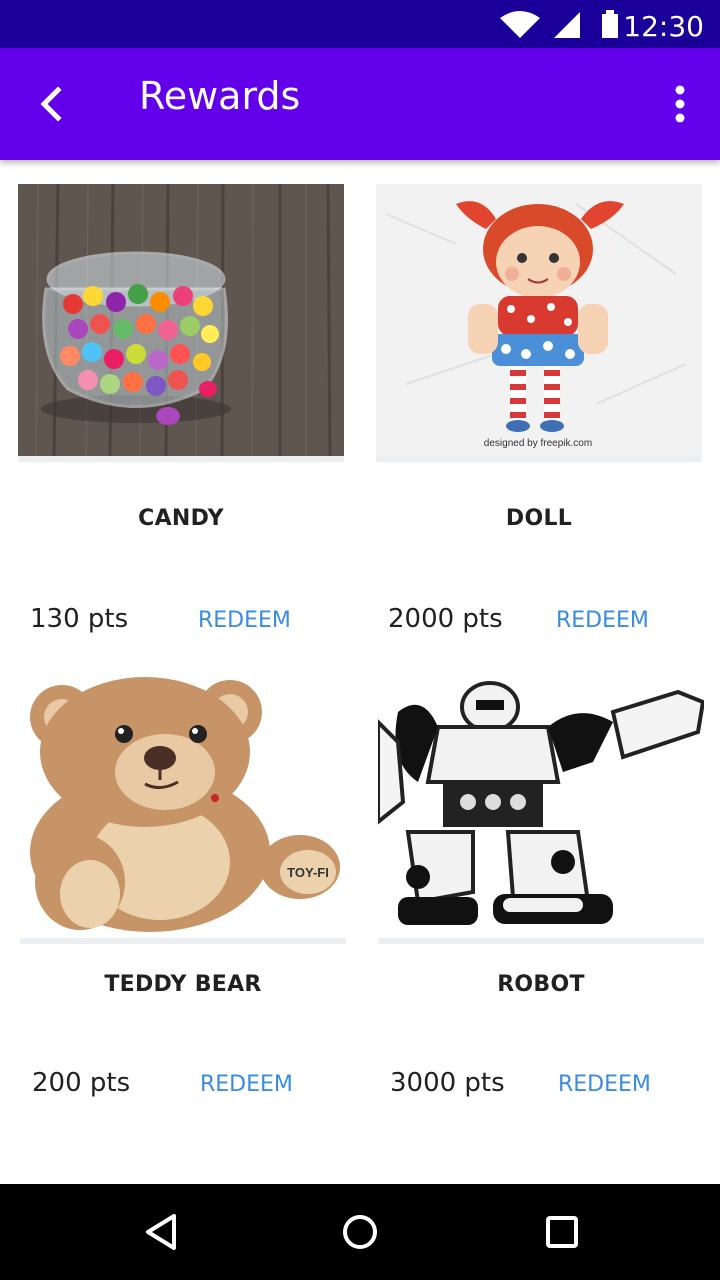  What do you see at coordinates (680, 104) in the screenshot?
I see `more-vert-icon` at bounding box center [680, 104].